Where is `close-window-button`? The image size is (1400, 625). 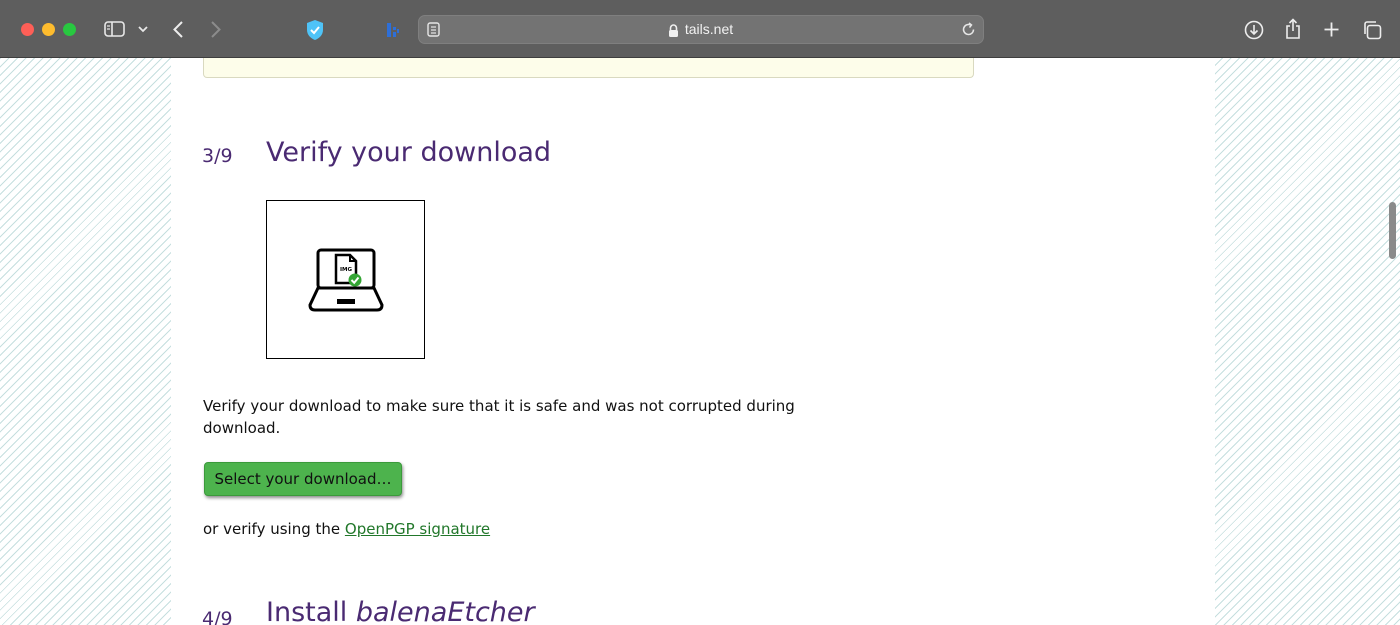 close-window-button is located at coordinates (27, 29).